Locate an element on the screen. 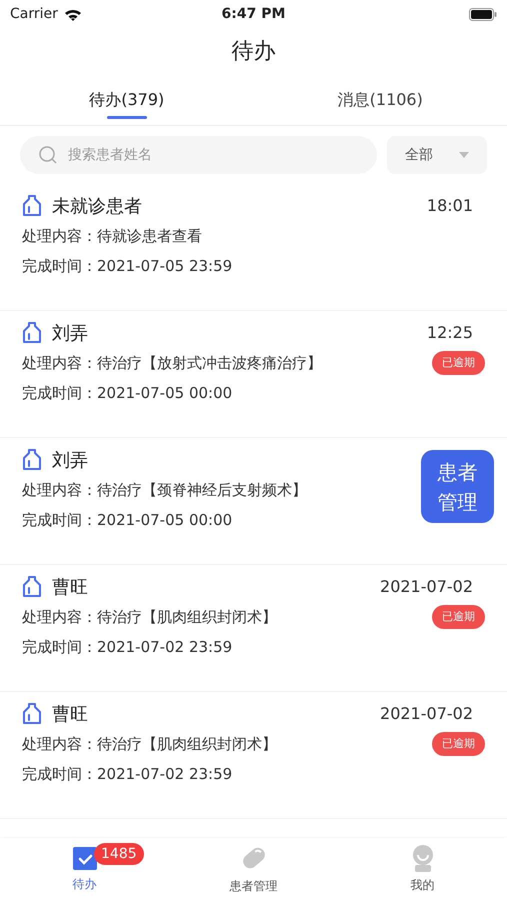 Image resolution: width=507 pixels, height=900 pixels. checklist-icon is located at coordinates (85, 858).